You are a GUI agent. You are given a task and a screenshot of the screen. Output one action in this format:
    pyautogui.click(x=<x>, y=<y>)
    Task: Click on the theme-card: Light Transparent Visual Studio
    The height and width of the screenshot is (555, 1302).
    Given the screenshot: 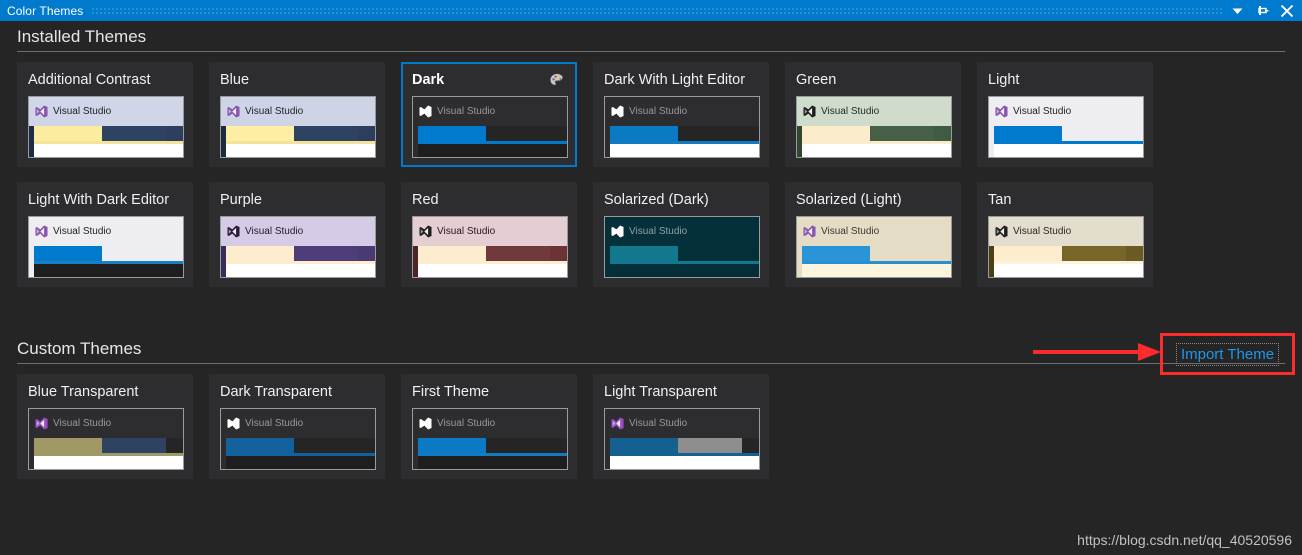 What is the action you would take?
    pyautogui.click(x=681, y=426)
    